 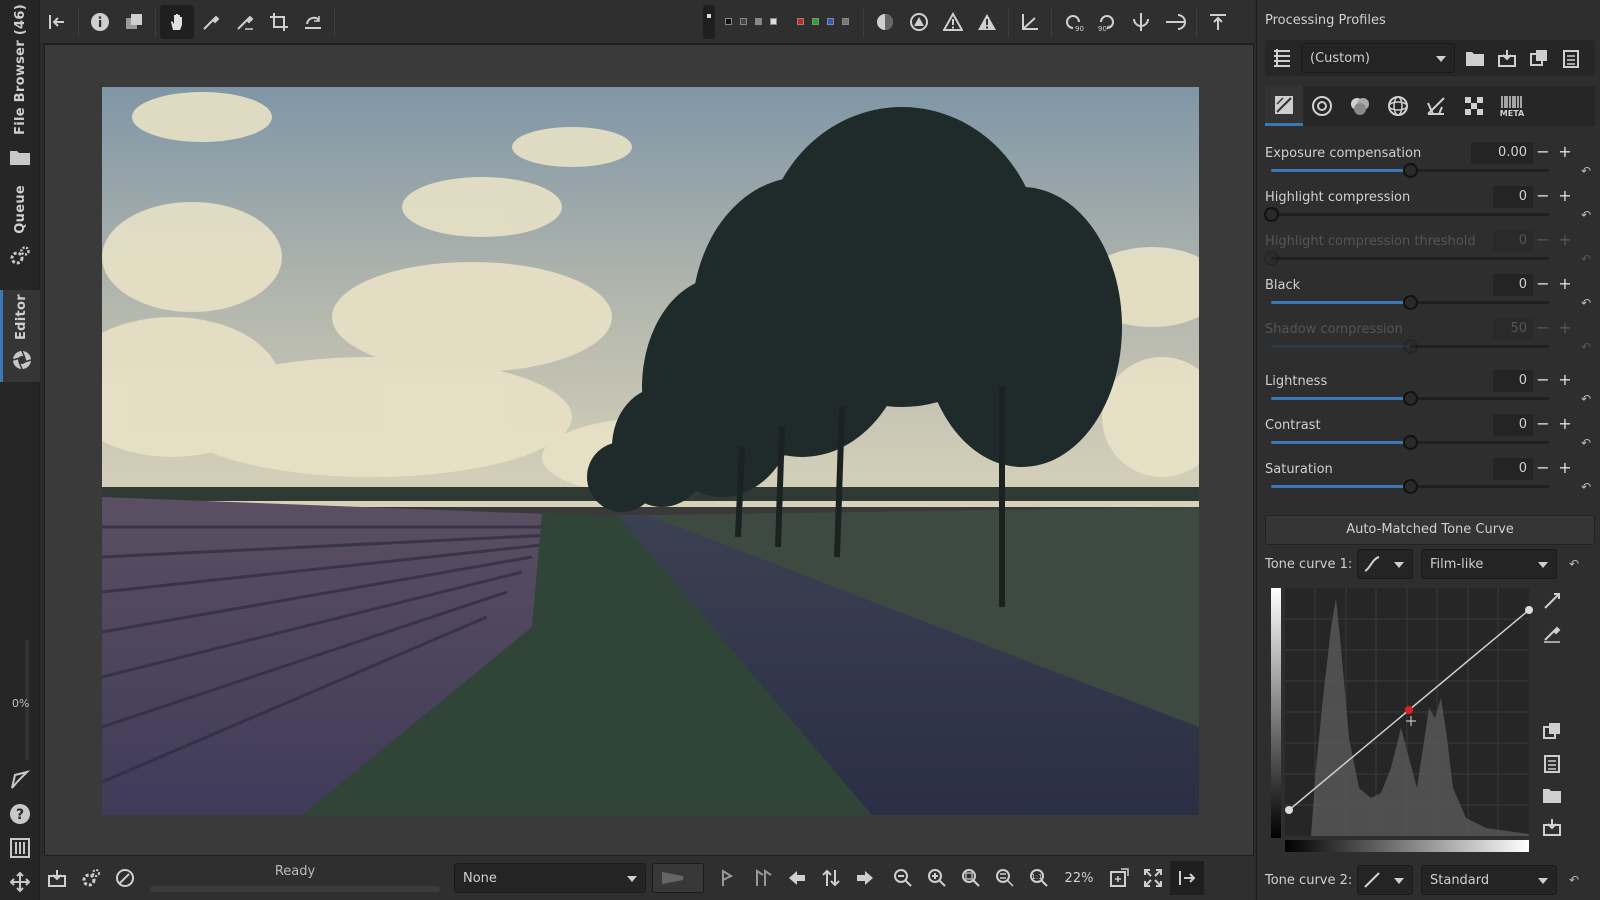 What do you see at coordinates (1571, 58) in the screenshot?
I see `paste-profile-button` at bounding box center [1571, 58].